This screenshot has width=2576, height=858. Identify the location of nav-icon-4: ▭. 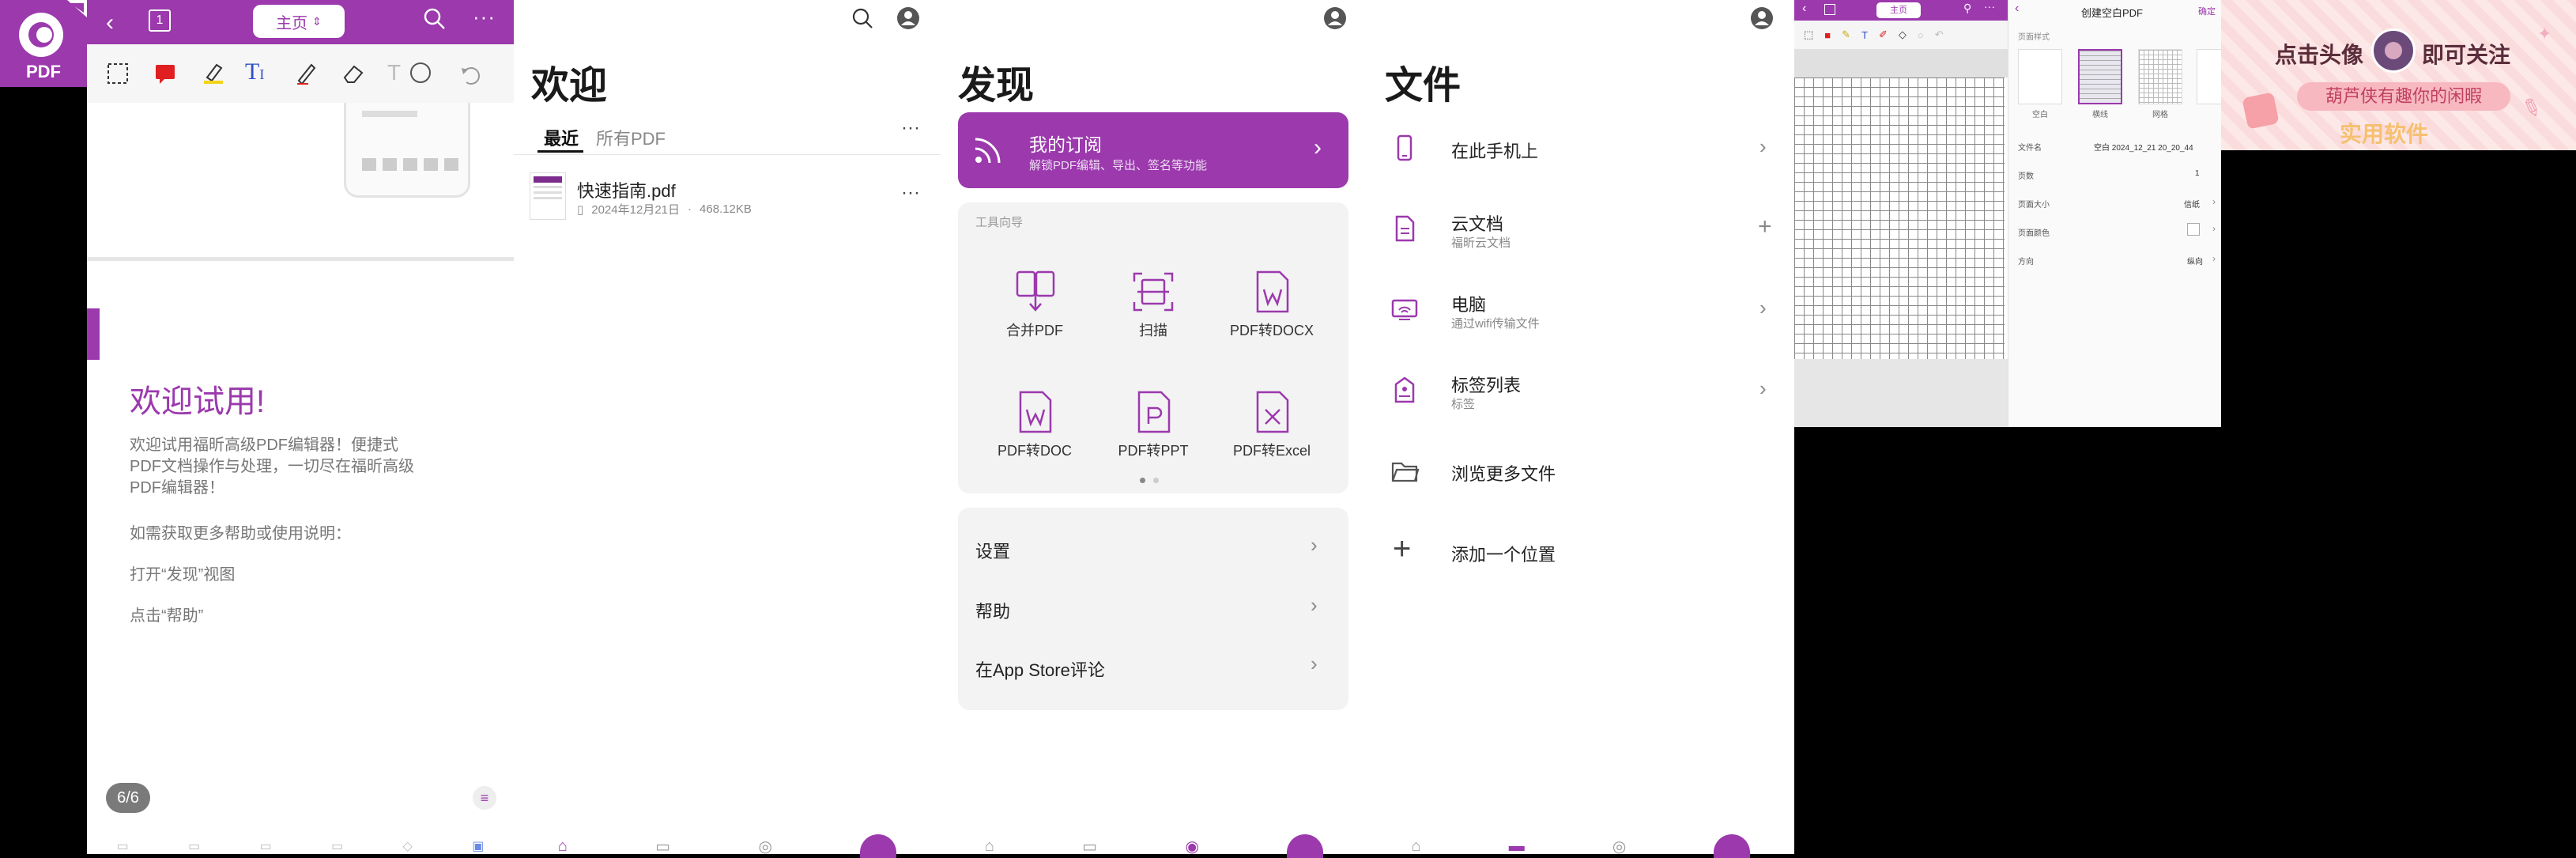
(337, 846).